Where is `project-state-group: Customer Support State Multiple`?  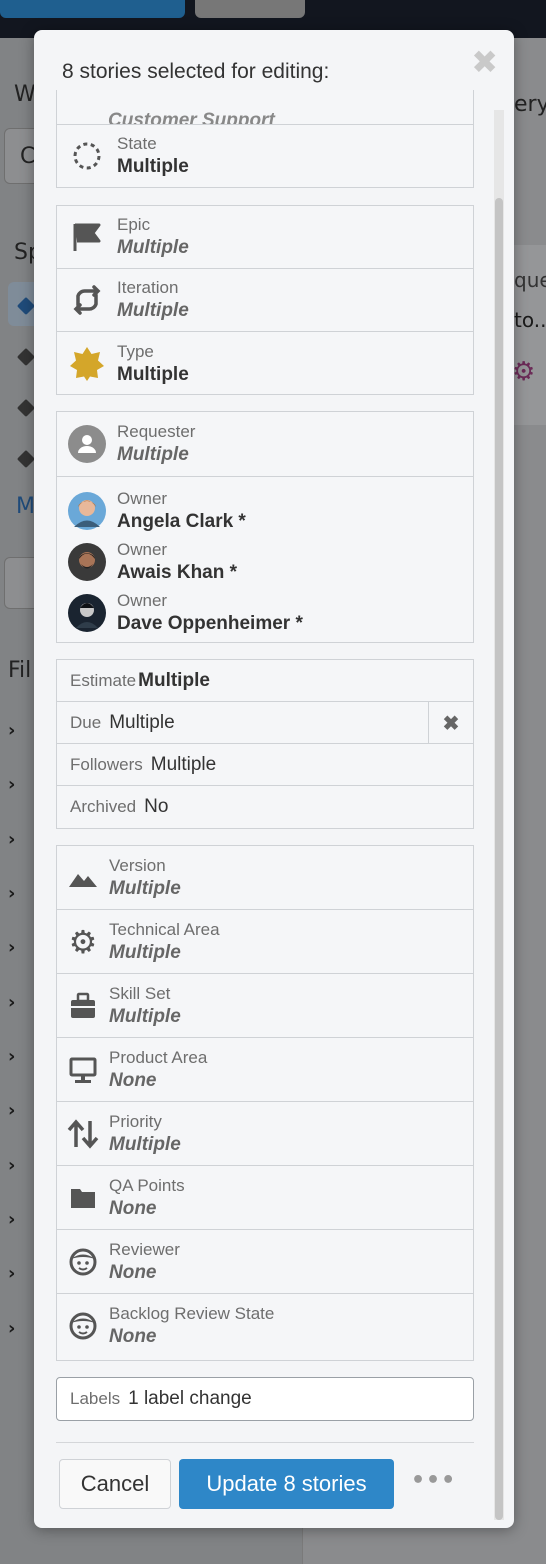 project-state-group: Customer Support State Multiple is located at coordinates (265, 139).